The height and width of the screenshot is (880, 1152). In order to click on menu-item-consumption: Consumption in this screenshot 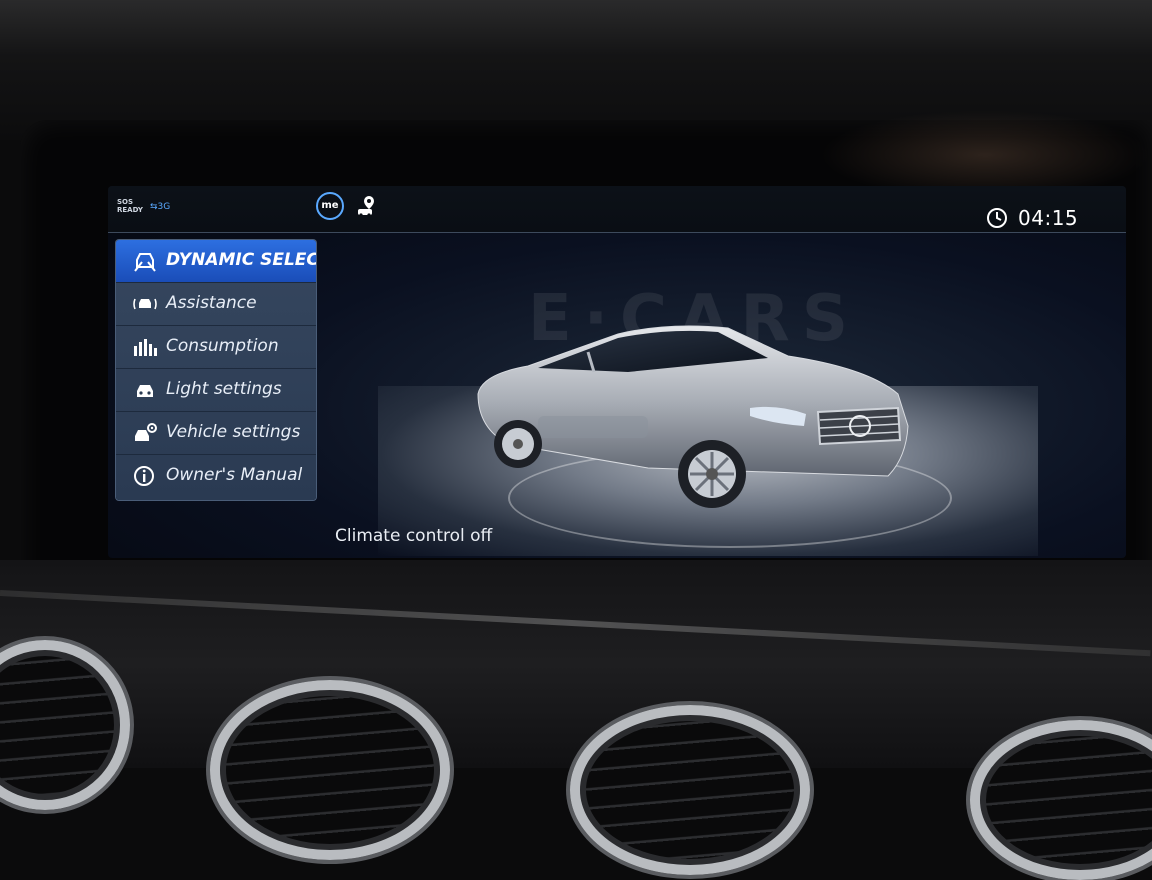, I will do `click(216, 347)`.